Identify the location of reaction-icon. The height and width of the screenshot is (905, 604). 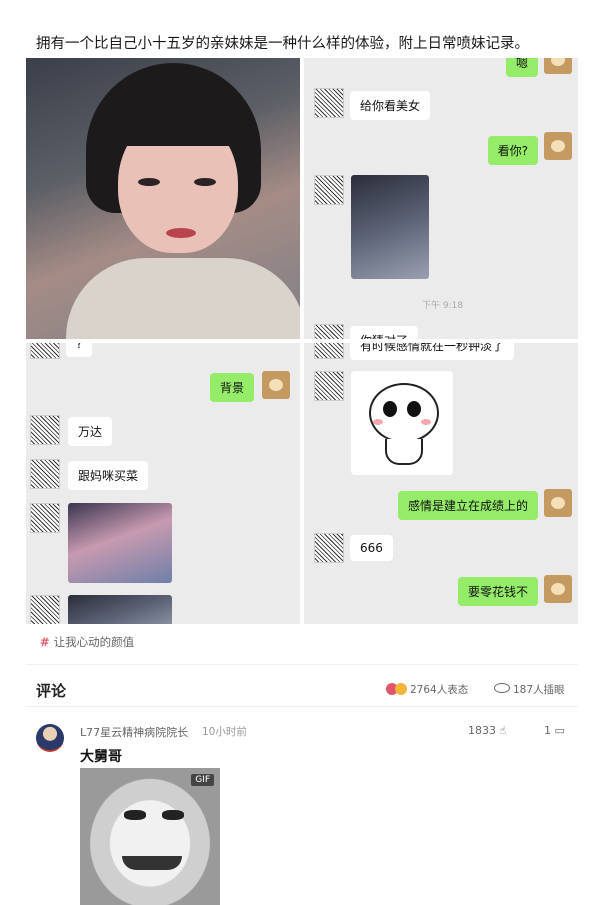
(401, 689).